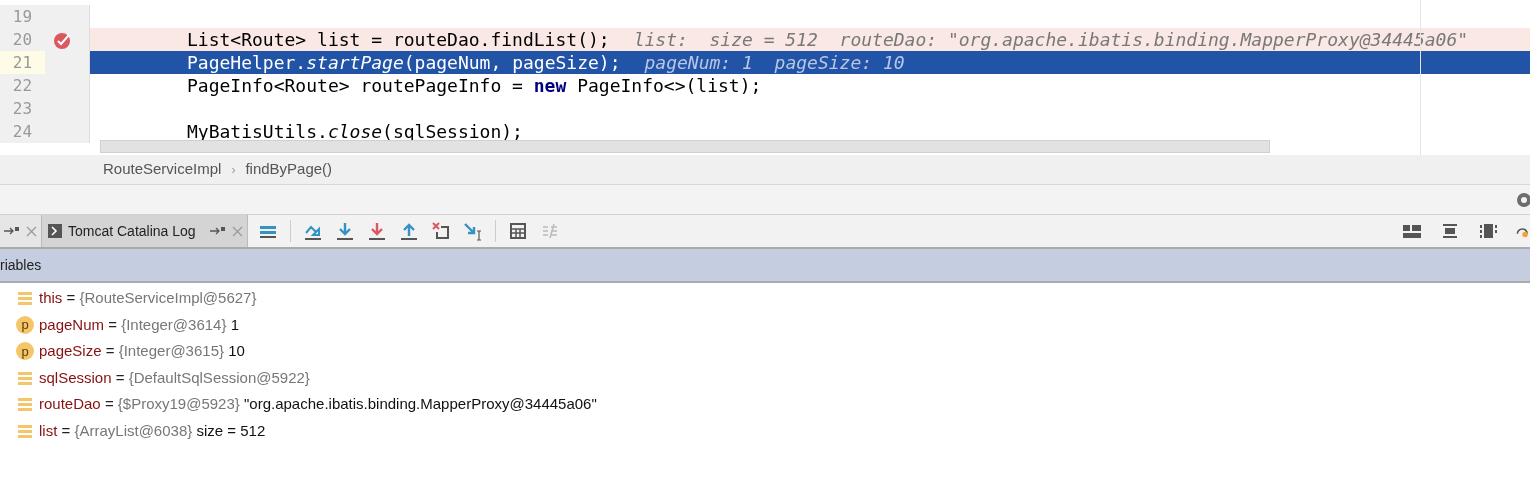  Describe the element at coordinates (774, 63) in the screenshot. I see `inline-value-hint: pageNum: 1 pageSize: 10` at that location.